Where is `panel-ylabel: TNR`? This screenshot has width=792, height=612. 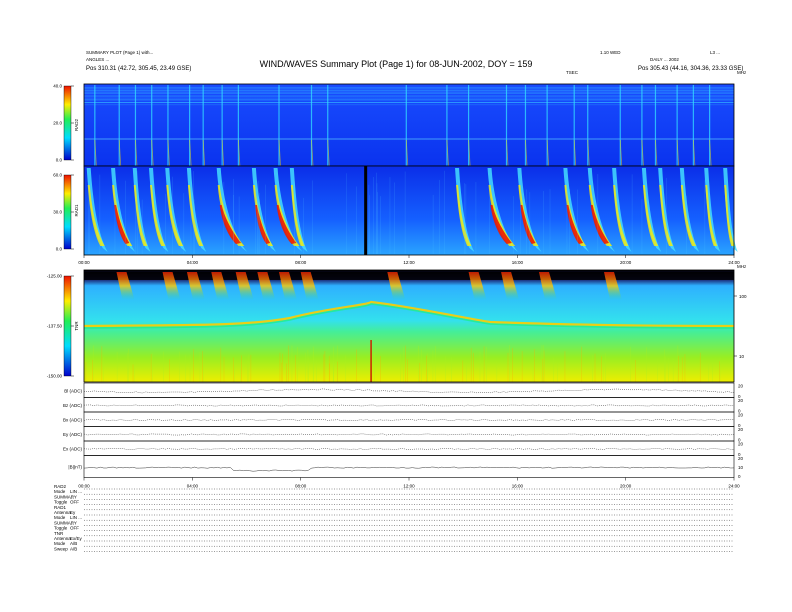
panel-ylabel: TNR is located at coordinates (76, 326).